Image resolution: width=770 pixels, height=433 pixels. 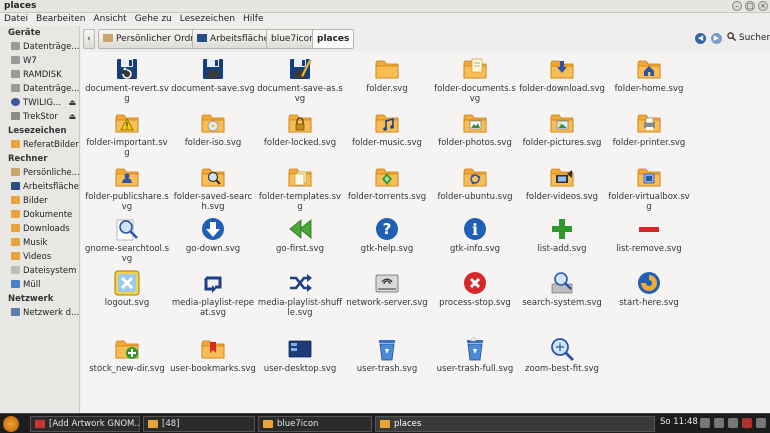 What do you see at coordinates (747, 423) in the screenshot?
I see `power-tray-icon` at bounding box center [747, 423].